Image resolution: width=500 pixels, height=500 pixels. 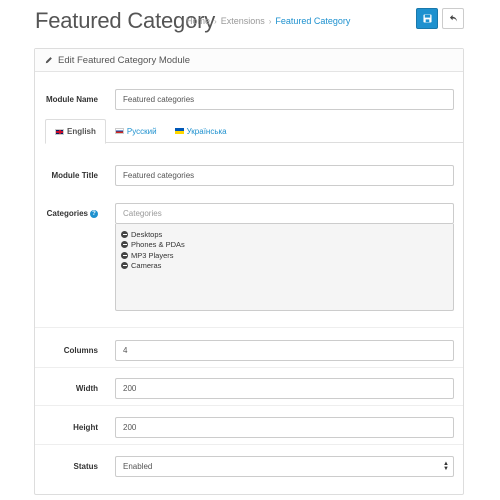 I want to click on module-name-input: Featured categories, so click(x=284, y=99).